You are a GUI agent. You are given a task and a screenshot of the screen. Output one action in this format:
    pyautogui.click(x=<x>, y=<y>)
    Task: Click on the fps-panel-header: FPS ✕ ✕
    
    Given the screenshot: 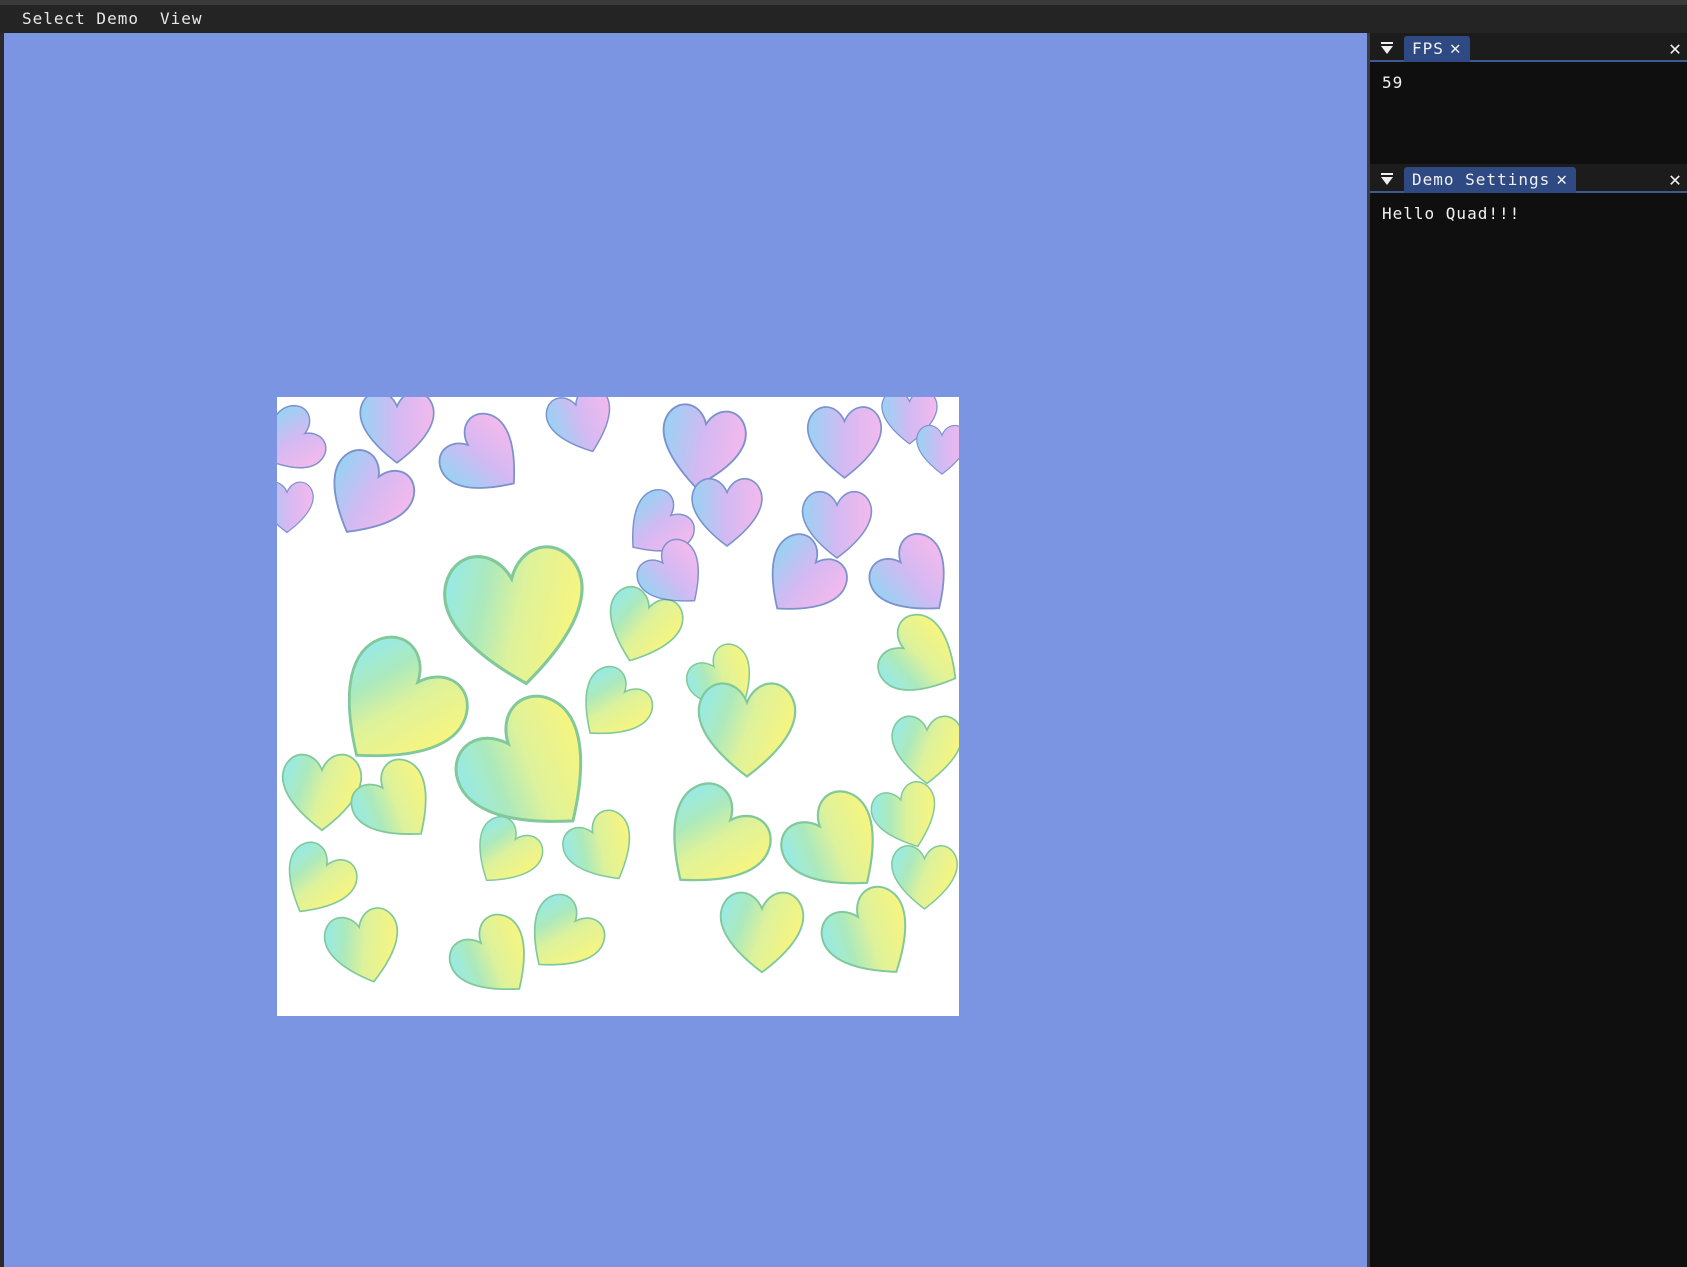 What is the action you would take?
    pyautogui.click(x=1528, y=47)
    